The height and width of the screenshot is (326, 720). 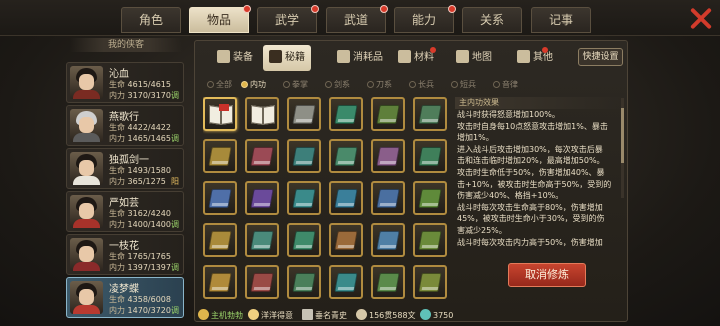 I want to click on category-bar: 装备 秘籍 消耗品 材料 地图 其他 快捷设置, so click(x=412, y=58).